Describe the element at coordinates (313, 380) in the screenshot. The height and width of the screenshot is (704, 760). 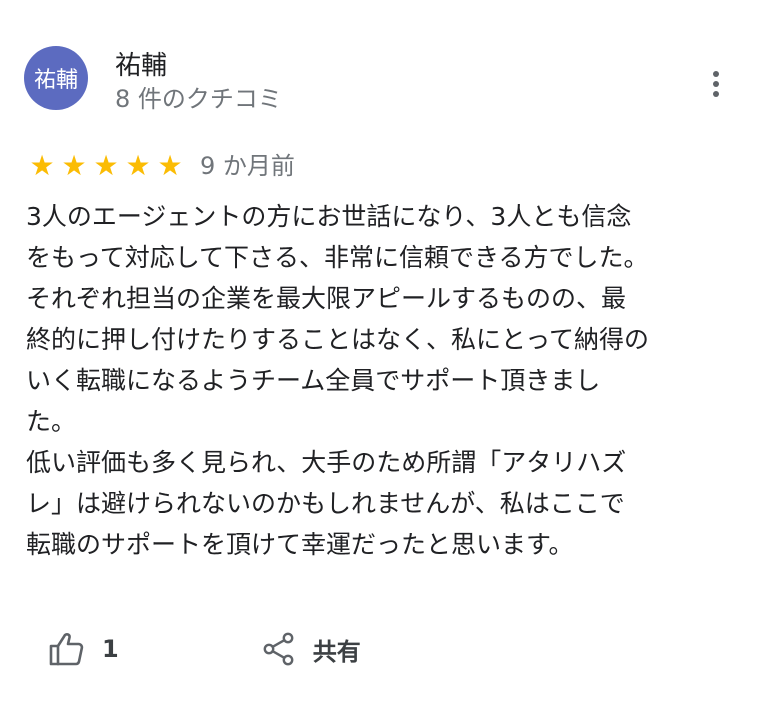
I see `review-text-line: いく転職になるようチーム全員でサポート頂きまし` at that location.